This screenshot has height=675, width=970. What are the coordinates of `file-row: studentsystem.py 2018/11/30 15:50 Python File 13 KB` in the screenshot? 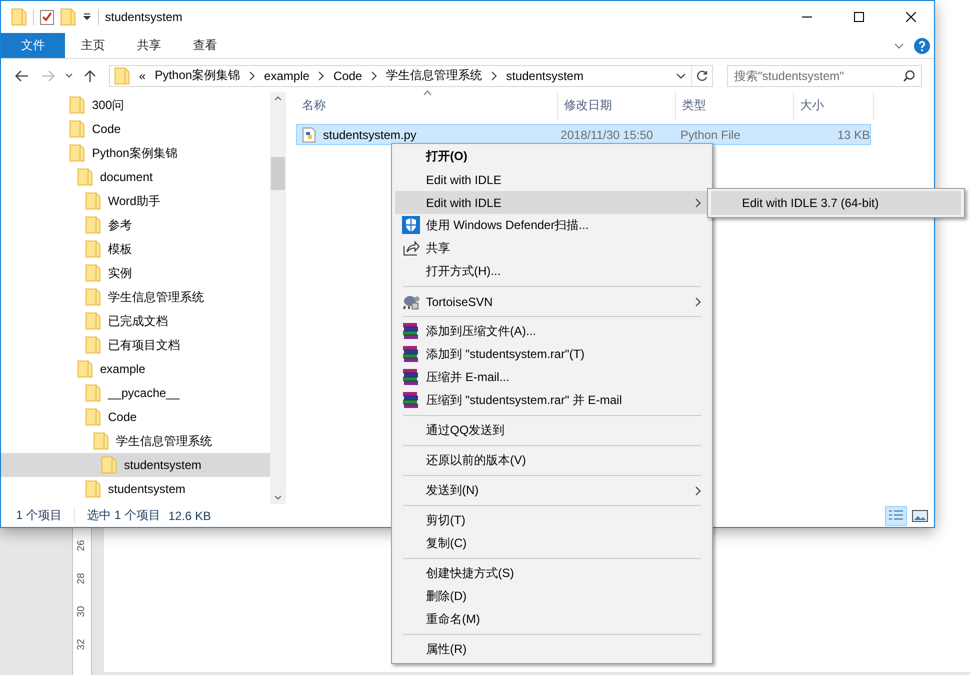 It's located at (583, 134).